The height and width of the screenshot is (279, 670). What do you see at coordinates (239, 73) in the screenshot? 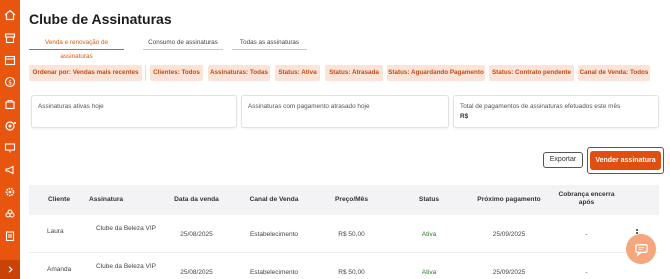
I see `filter-chip-assinaturas: Assinaturas: Todas` at bounding box center [239, 73].